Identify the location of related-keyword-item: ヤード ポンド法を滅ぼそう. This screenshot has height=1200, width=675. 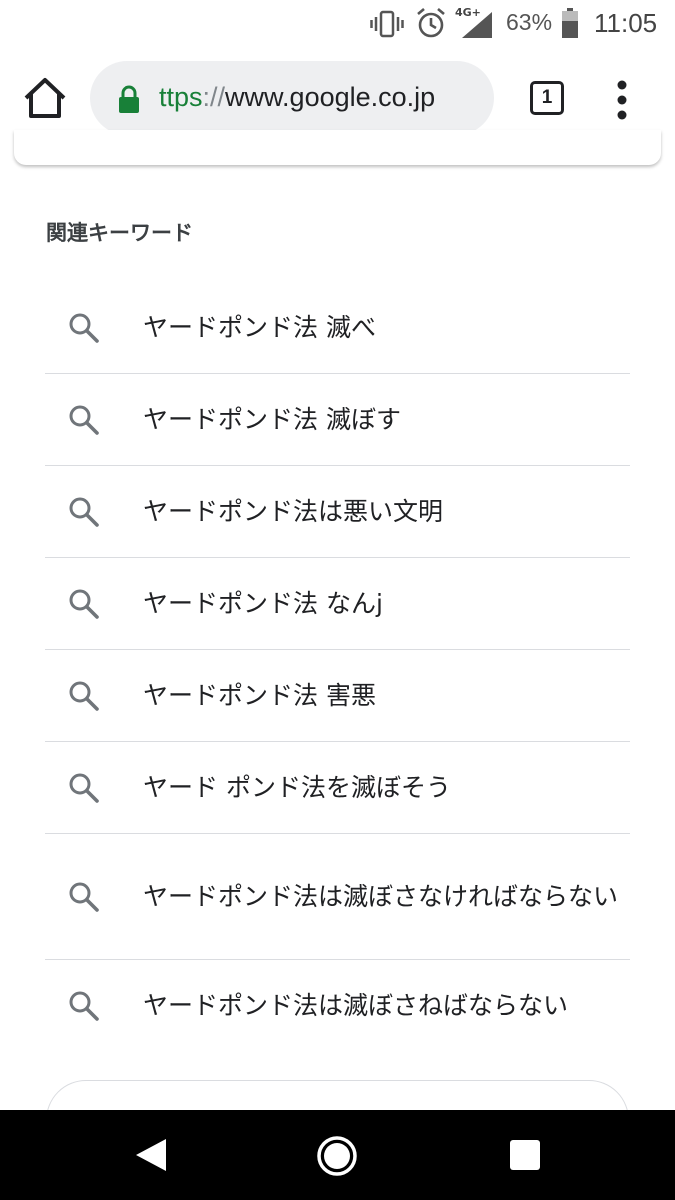
(337, 788).